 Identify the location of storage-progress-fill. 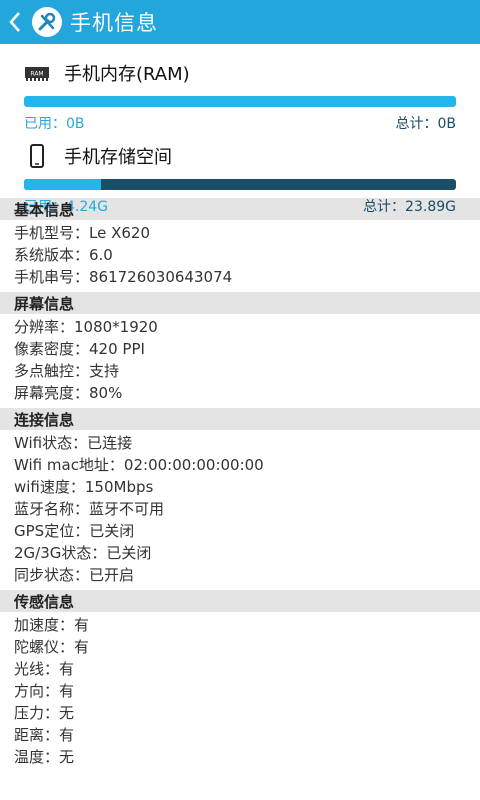
(62, 184).